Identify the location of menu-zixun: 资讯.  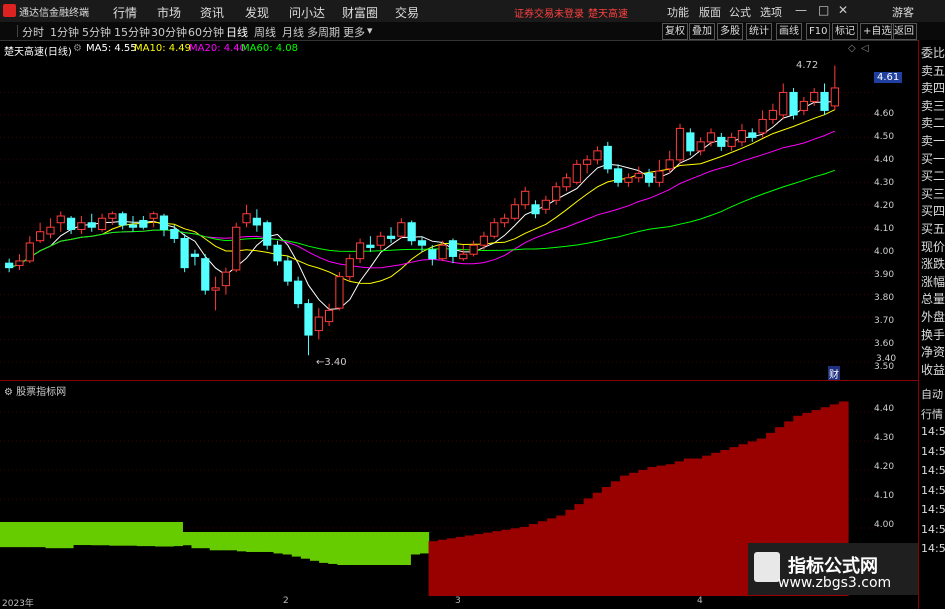
(212, 12).